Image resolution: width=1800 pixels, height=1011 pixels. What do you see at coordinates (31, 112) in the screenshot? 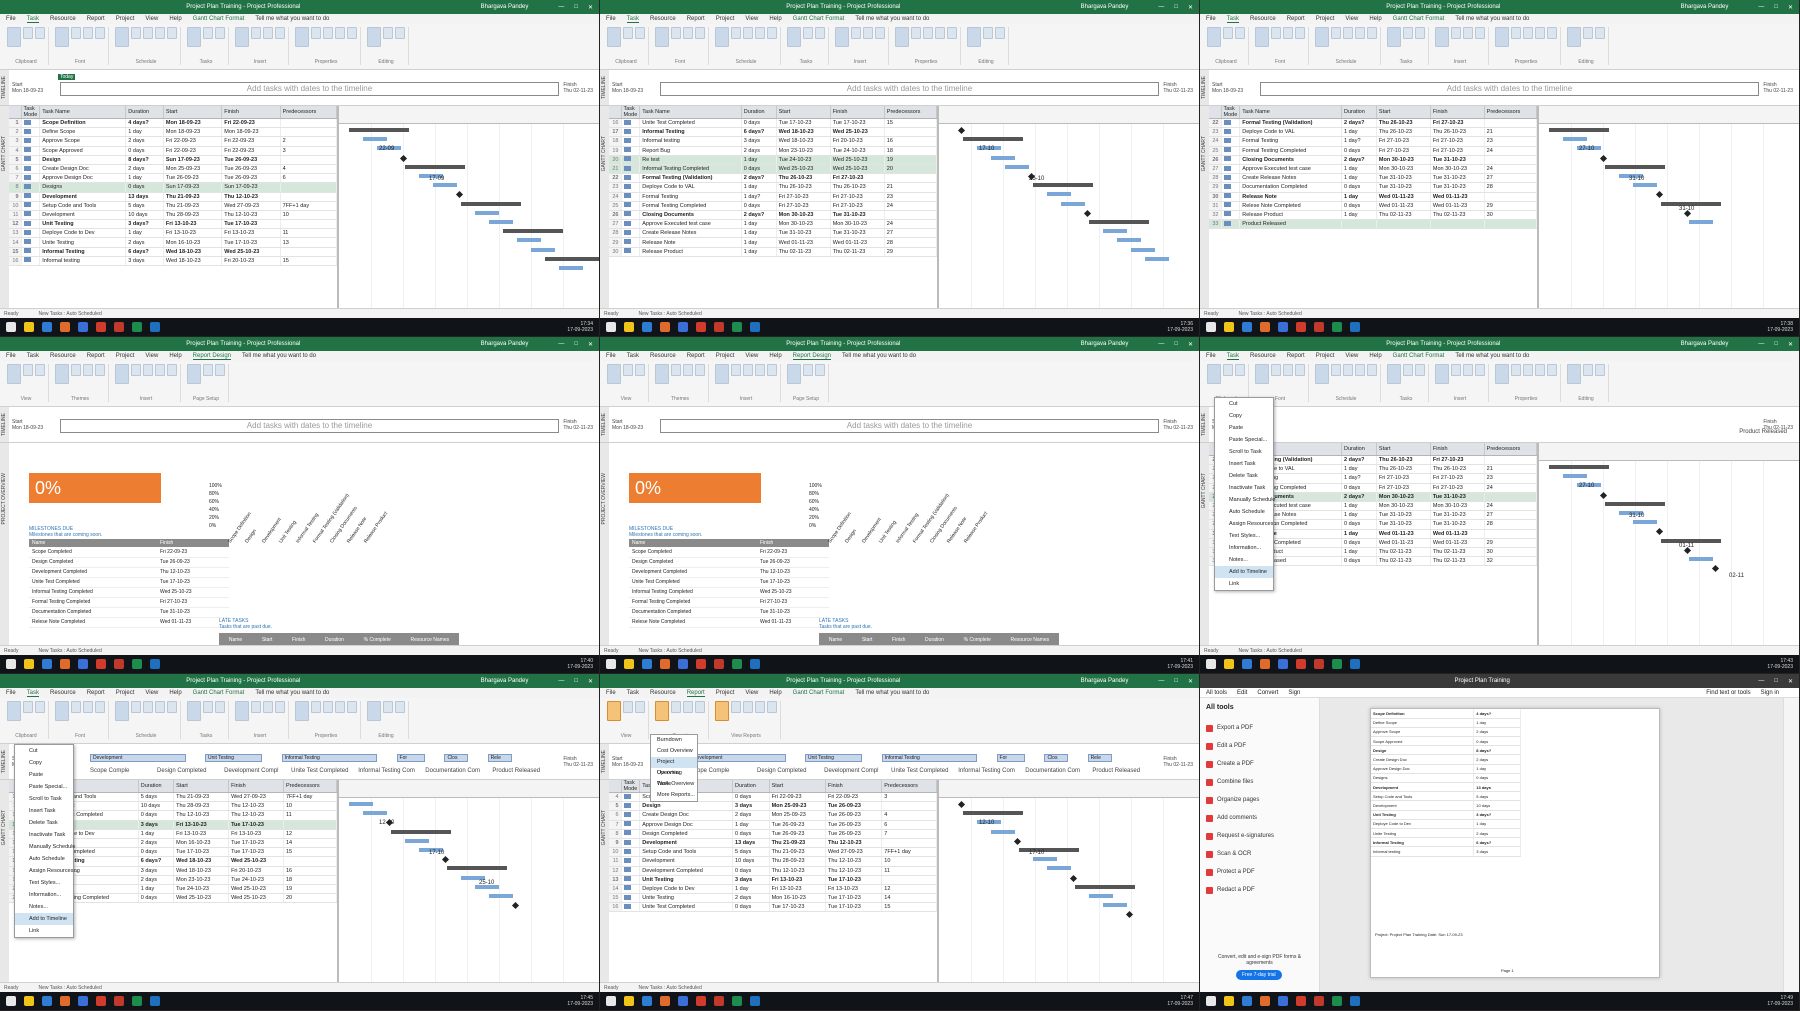
I see `column-header: Task Mode` at bounding box center [31, 112].